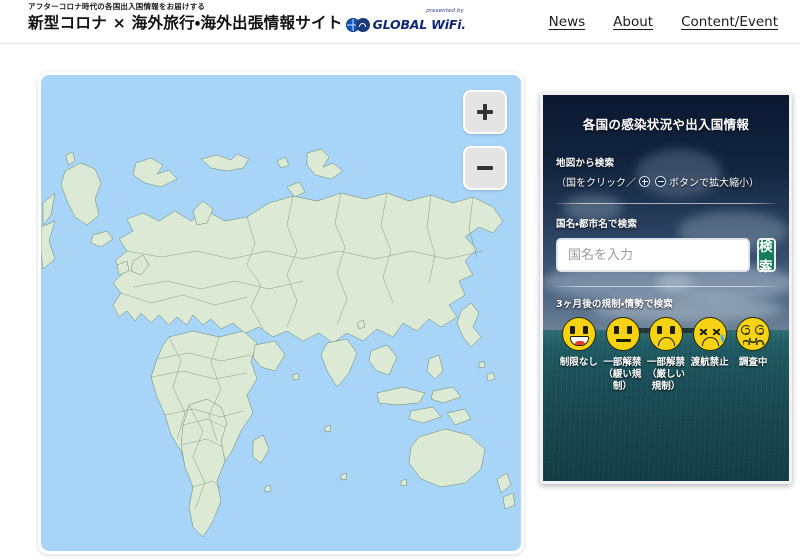 This screenshot has width=800, height=560. I want to click on map-search-label: 地図から検索, so click(585, 163).